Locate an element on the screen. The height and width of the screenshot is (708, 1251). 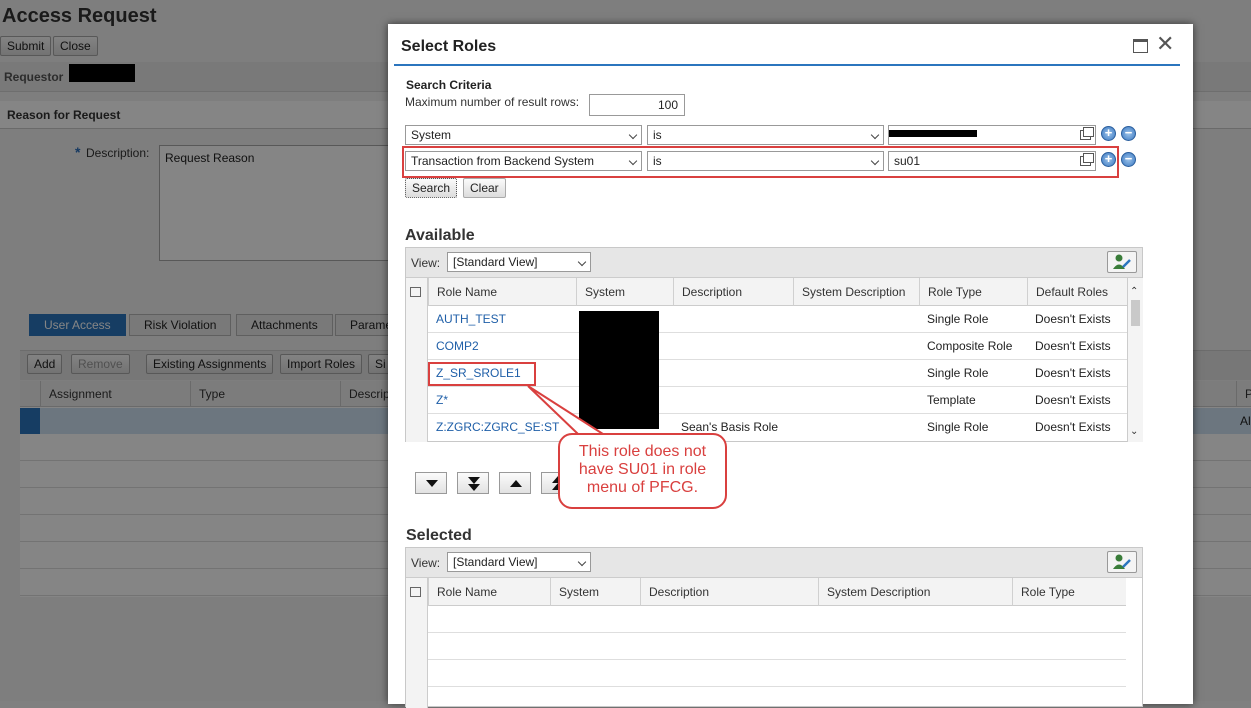
scroll-down-icon: ⌄ is located at coordinates (1134, 431).